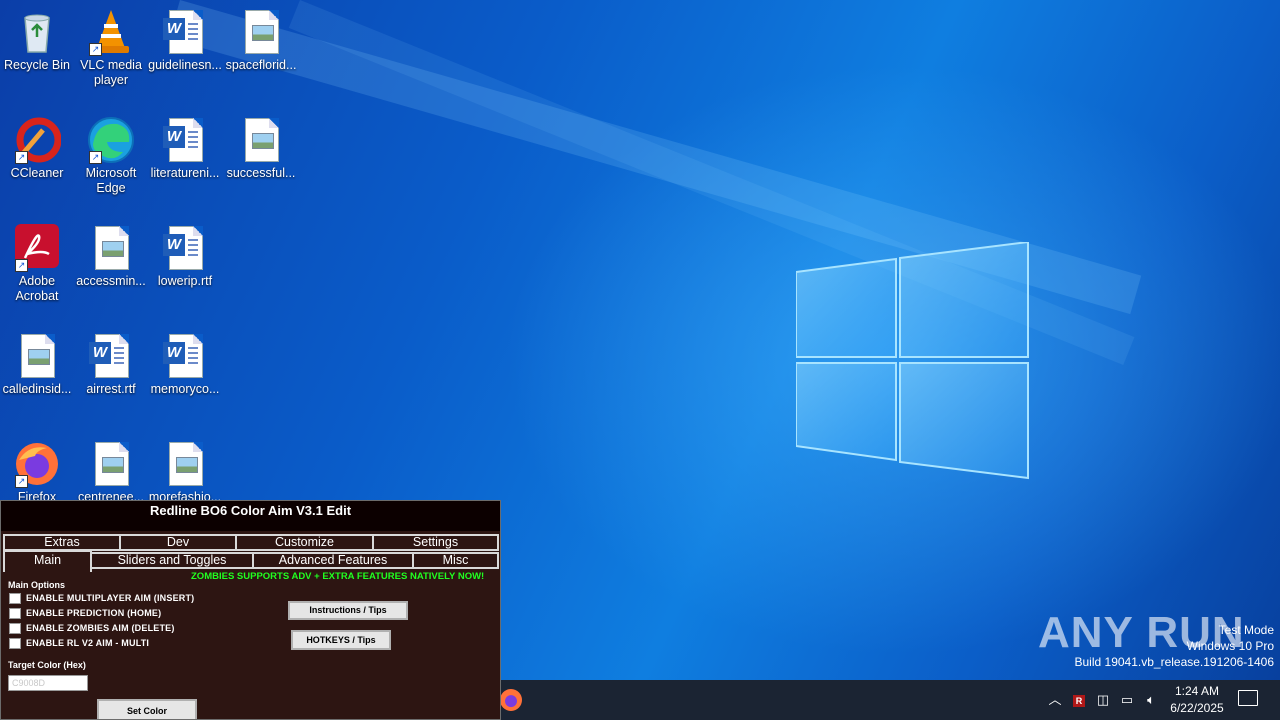 The height and width of the screenshot is (720, 1280). Describe the element at coordinates (37, 140) in the screenshot. I see `ccleaner-icon: ↗` at that location.